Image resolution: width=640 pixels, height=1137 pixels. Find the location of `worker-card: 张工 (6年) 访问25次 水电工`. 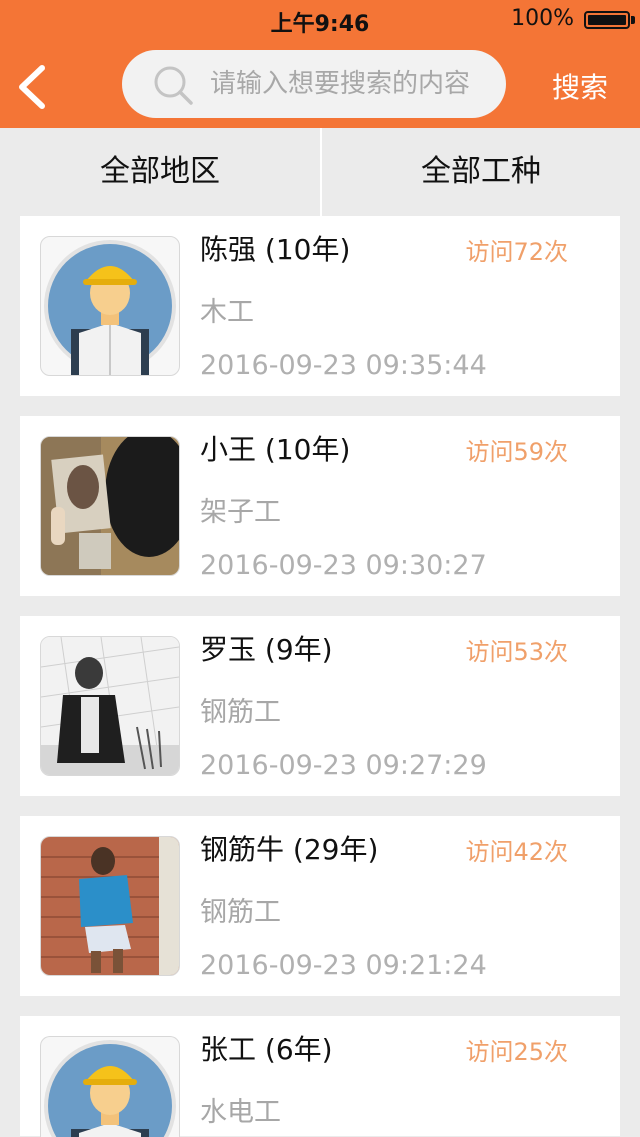

worker-card: 张工 (6年) 访问25次 水电工 is located at coordinates (320, 1076).